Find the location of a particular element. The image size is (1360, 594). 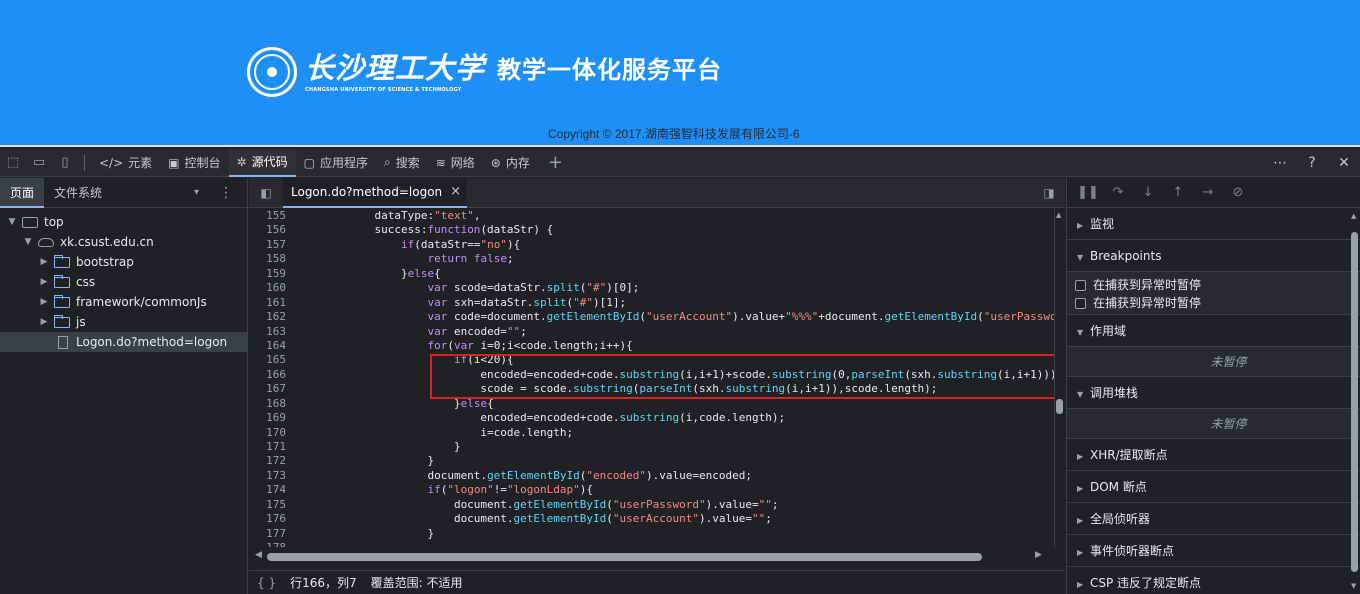

line-number: 175 is located at coordinates (267, 505).